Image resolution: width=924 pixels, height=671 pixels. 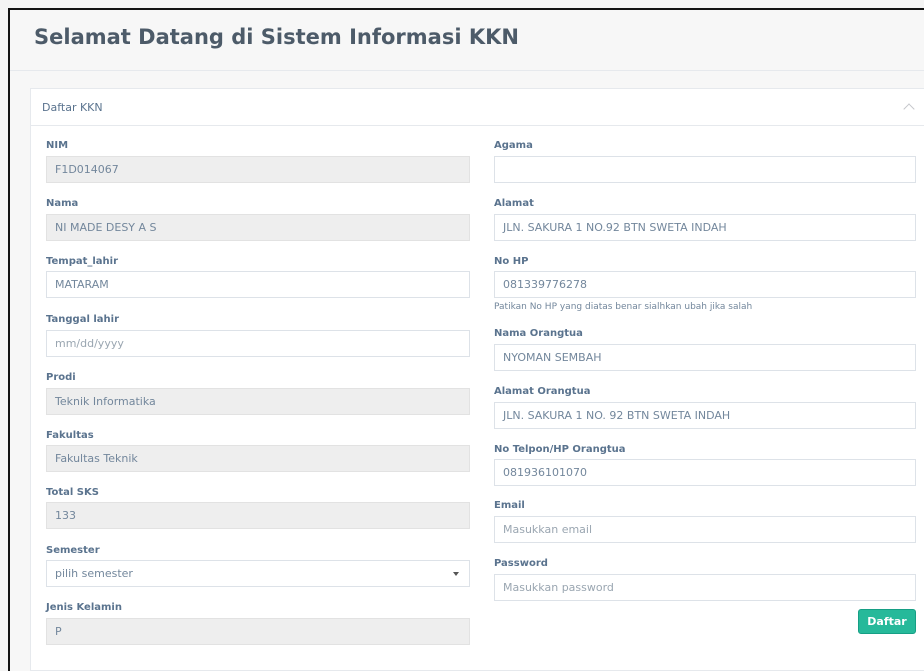 I want to click on telp-orangtua-label: No Telpon/HP Orangtua, so click(x=560, y=449).